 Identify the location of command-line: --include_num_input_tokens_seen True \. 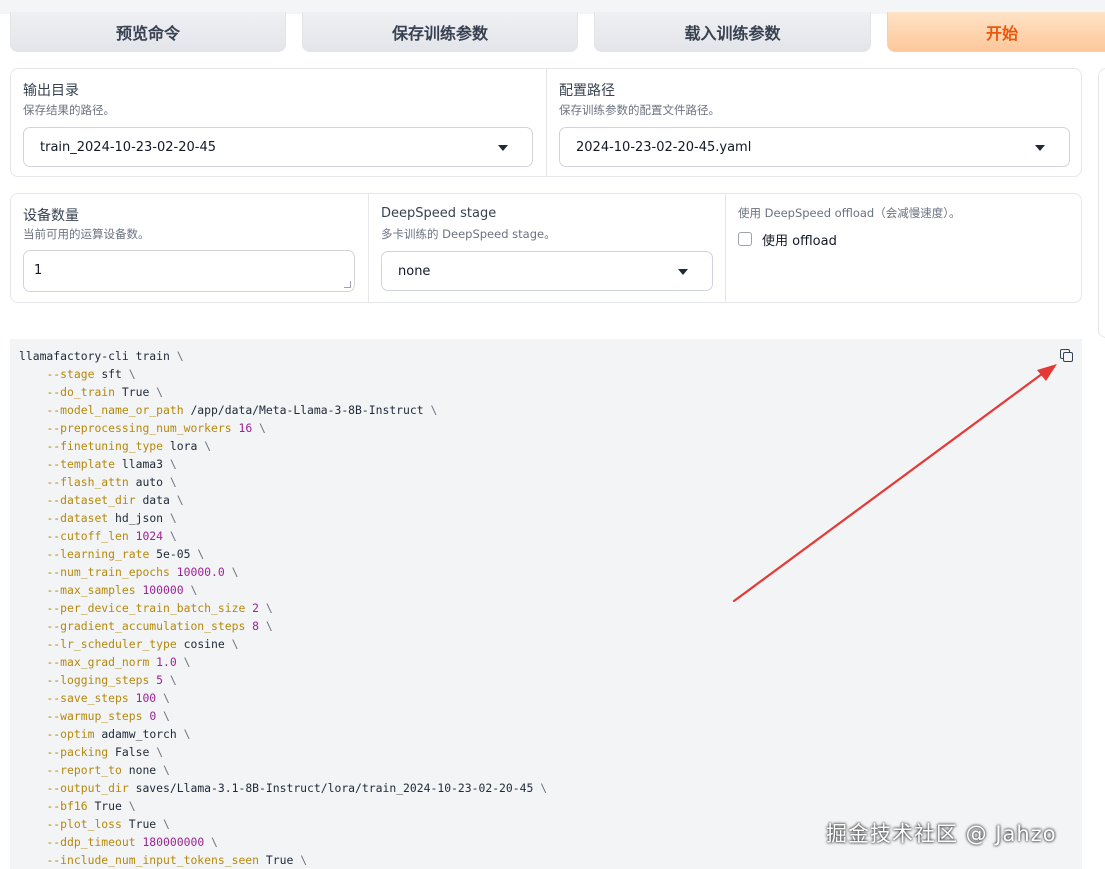
(177, 860).